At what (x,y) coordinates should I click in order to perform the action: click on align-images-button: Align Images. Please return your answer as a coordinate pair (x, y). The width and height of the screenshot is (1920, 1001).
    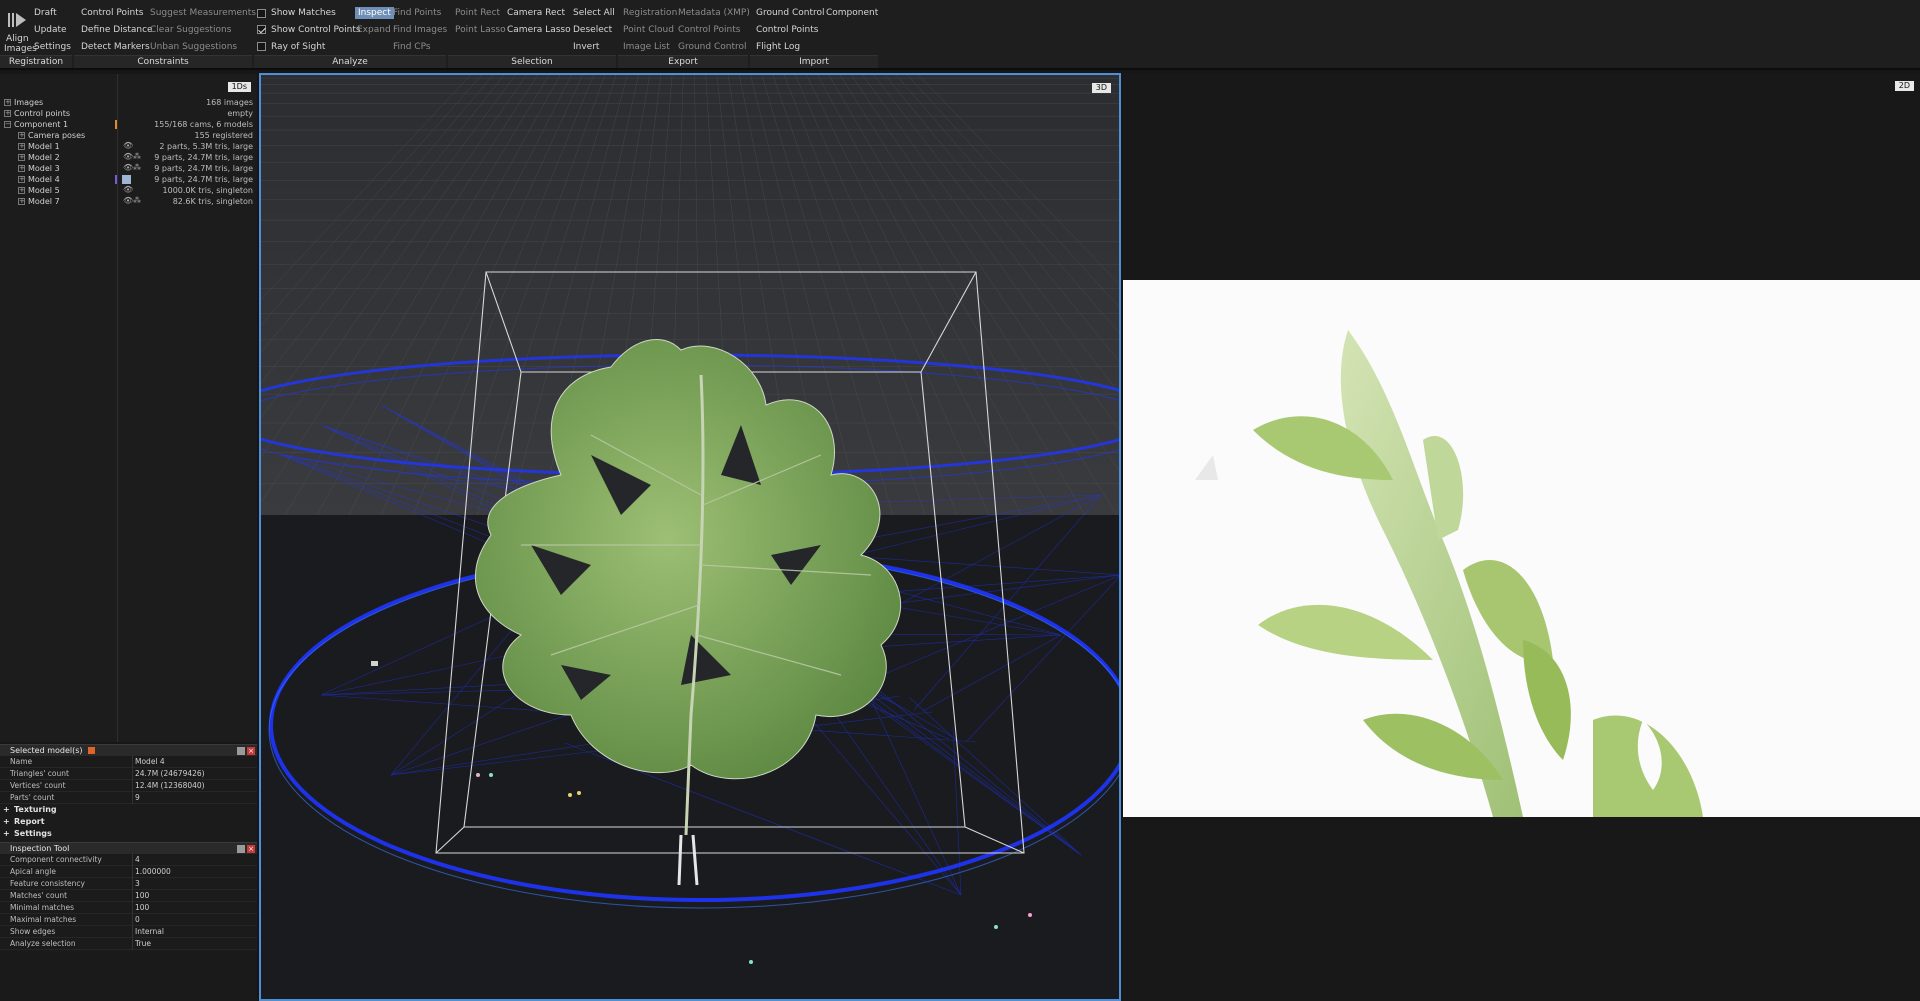
    Looking at the image, I should click on (20, 30).